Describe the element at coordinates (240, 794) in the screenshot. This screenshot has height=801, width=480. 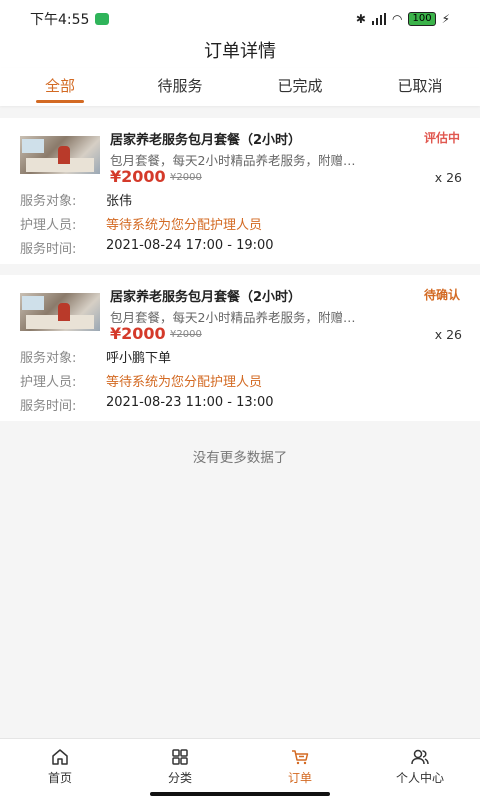
I see `home-indicator` at that location.